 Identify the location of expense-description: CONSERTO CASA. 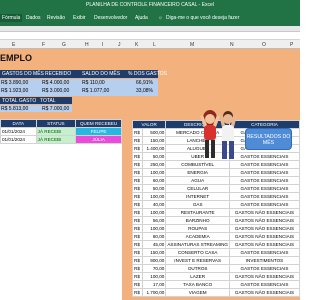
(197, 252).